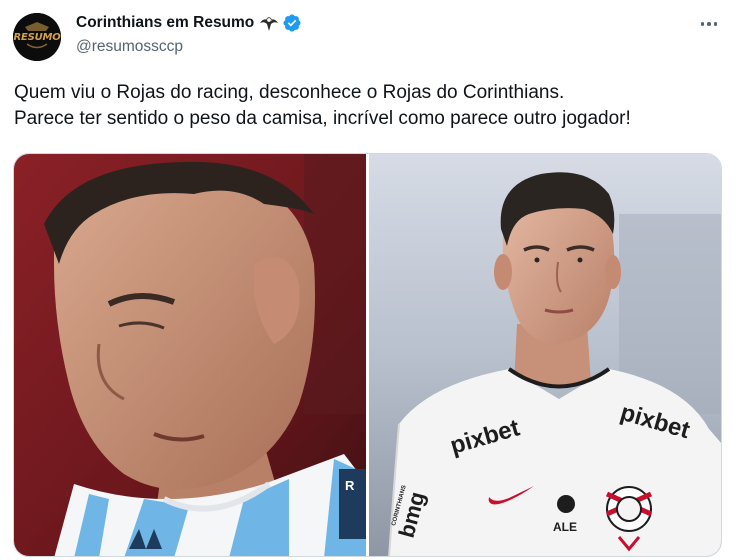 The width and height of the screenshot is (741, 560). I want to click on more-options-button, so click(709, 24).